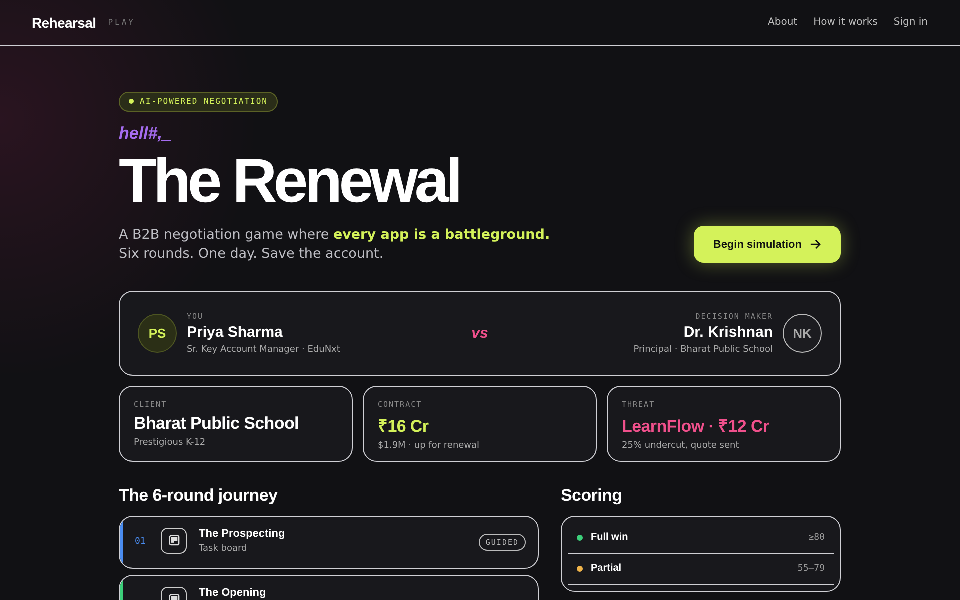 The image size is (960, 600). Describe the element at coordinates (157, 333) in the screenshot. I see `avatar: PS` at that location.